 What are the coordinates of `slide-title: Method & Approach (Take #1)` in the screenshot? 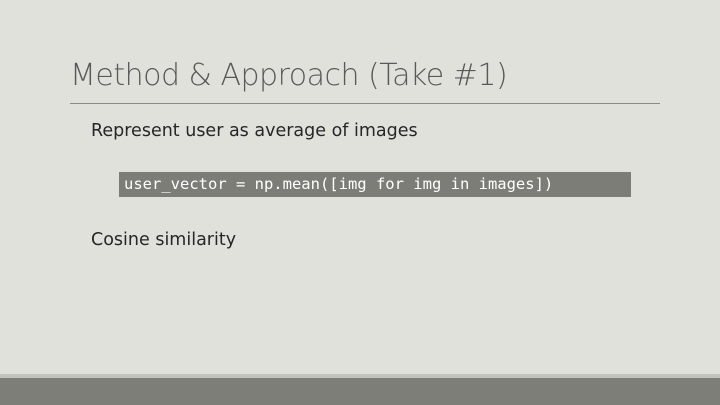 It's located at (289, 75).